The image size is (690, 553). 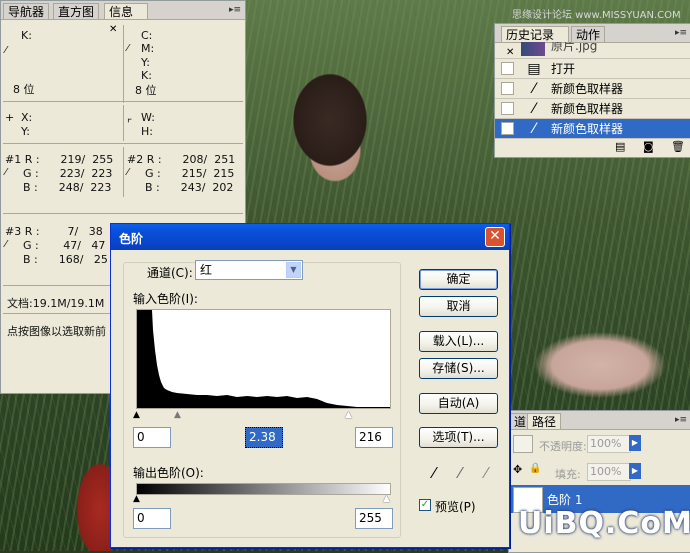 I want to click on input-white-slider: ▲, so click(x=348, y=415).